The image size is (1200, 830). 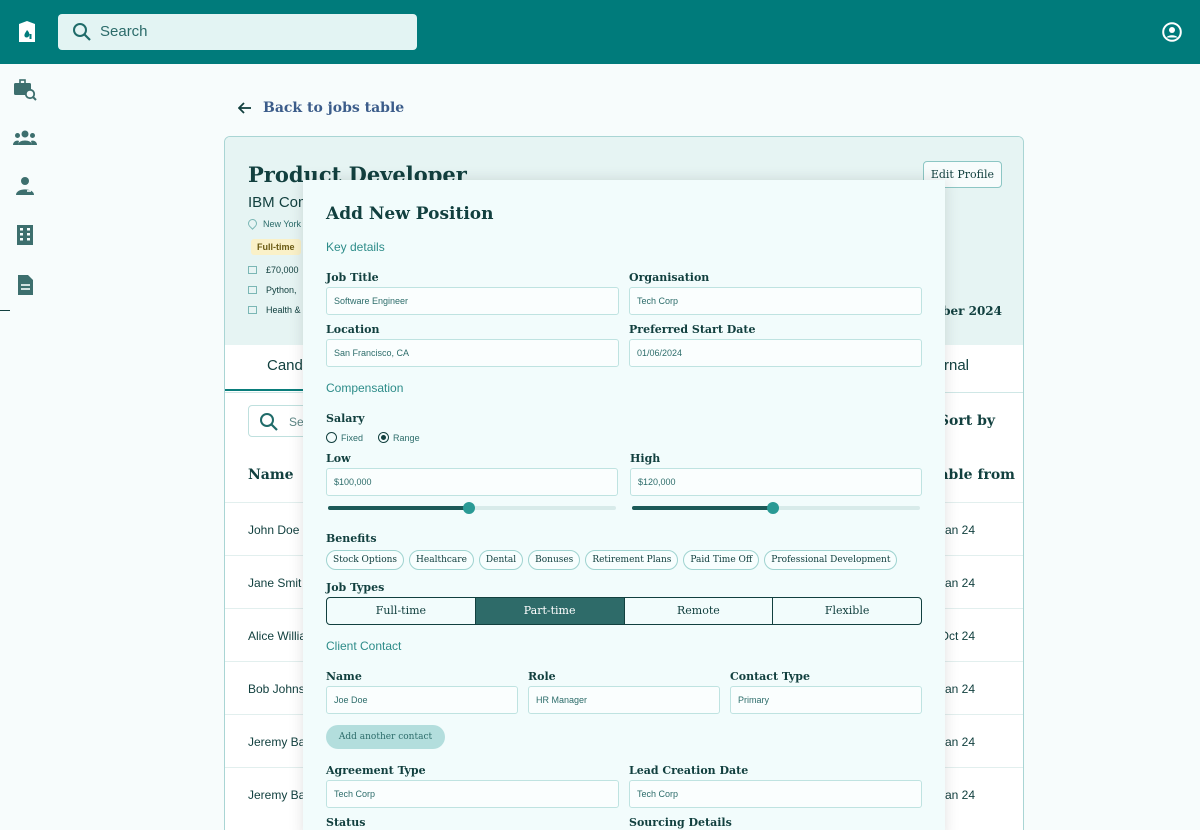 I want to click on building-icon, so click(x=25, y=235).